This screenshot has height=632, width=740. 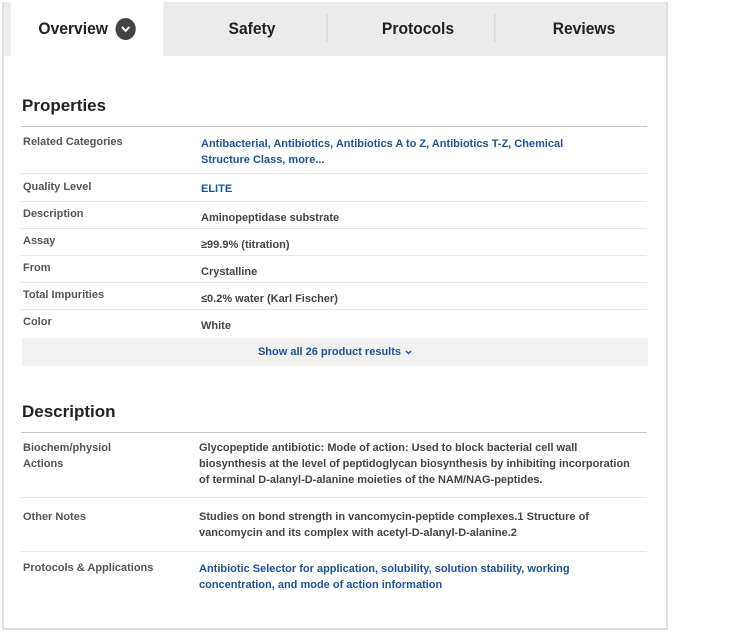 I want to click on show-all-results-button: Show all 26 product results, so click(x=335, y=352).